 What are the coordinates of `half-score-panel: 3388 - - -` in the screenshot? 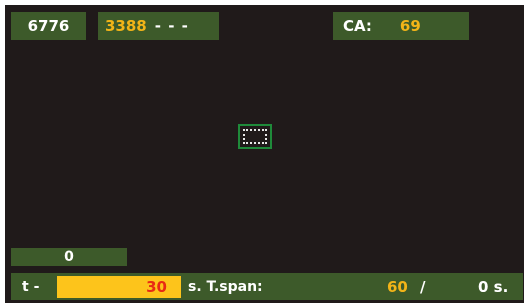 It's located at (158, 26).